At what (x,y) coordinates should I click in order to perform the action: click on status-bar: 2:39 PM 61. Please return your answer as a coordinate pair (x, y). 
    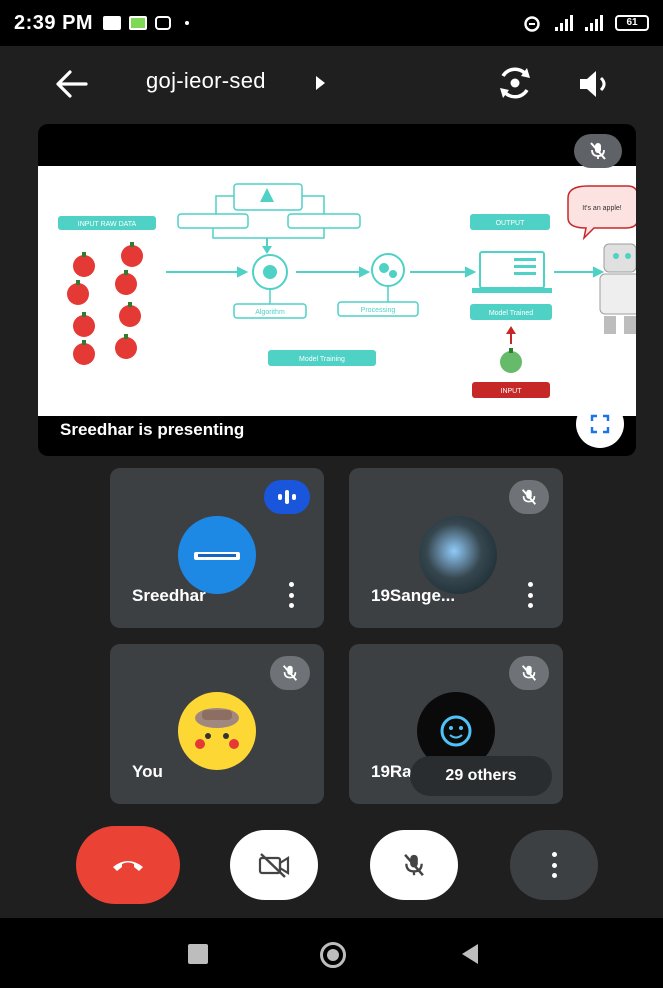
    Looking at the image, I should click on (331, 23).